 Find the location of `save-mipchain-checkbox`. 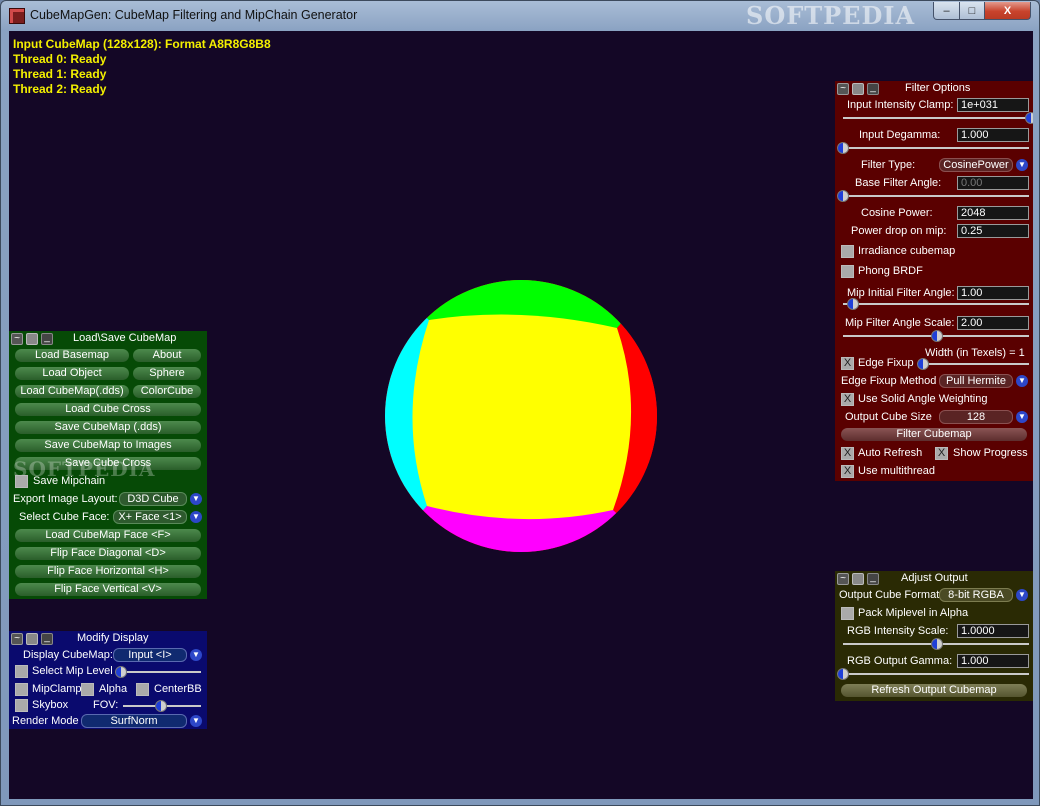

save-mipchain-checkbox is located at coordinates (21, 481).